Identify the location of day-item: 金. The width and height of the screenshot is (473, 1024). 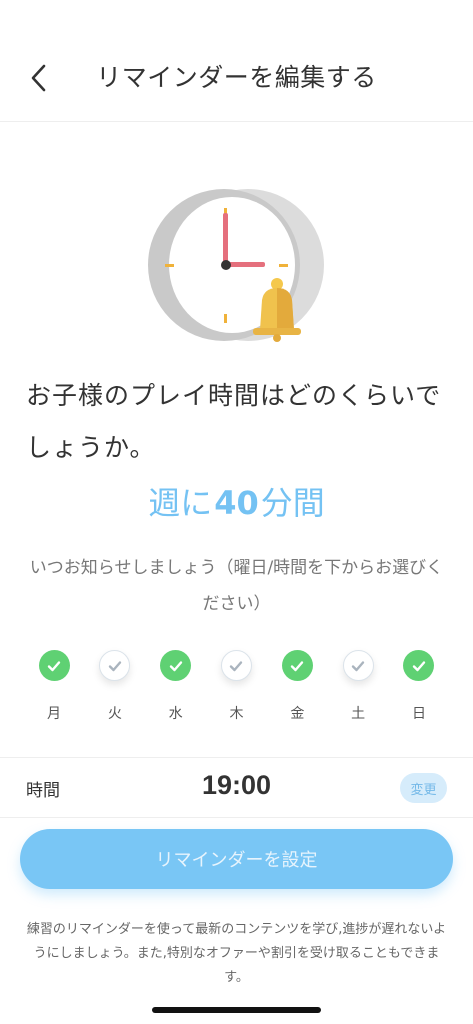
(297, 686).